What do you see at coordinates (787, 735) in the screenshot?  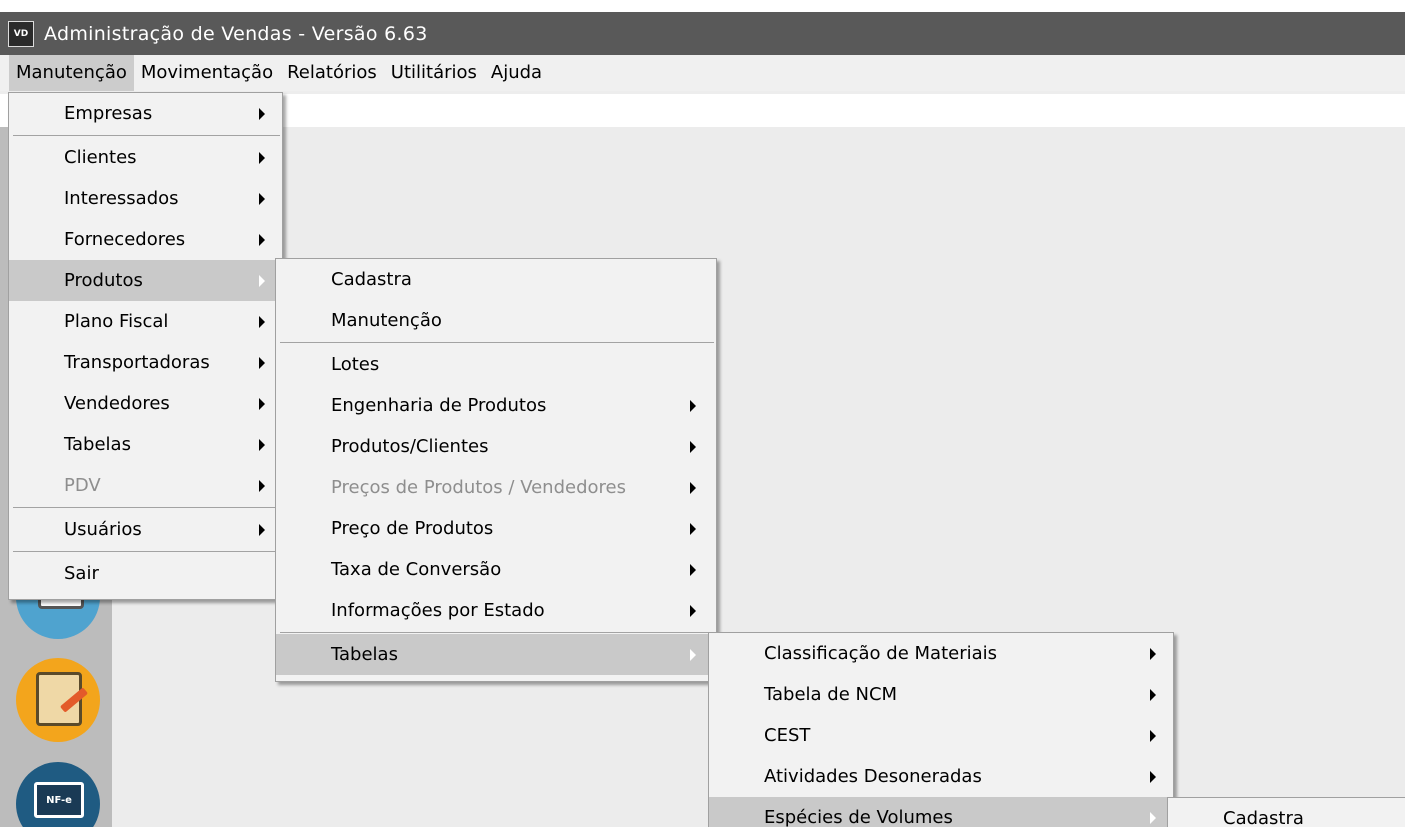 I see `menu-item-label: CEST` at bounding box center [787, 735].